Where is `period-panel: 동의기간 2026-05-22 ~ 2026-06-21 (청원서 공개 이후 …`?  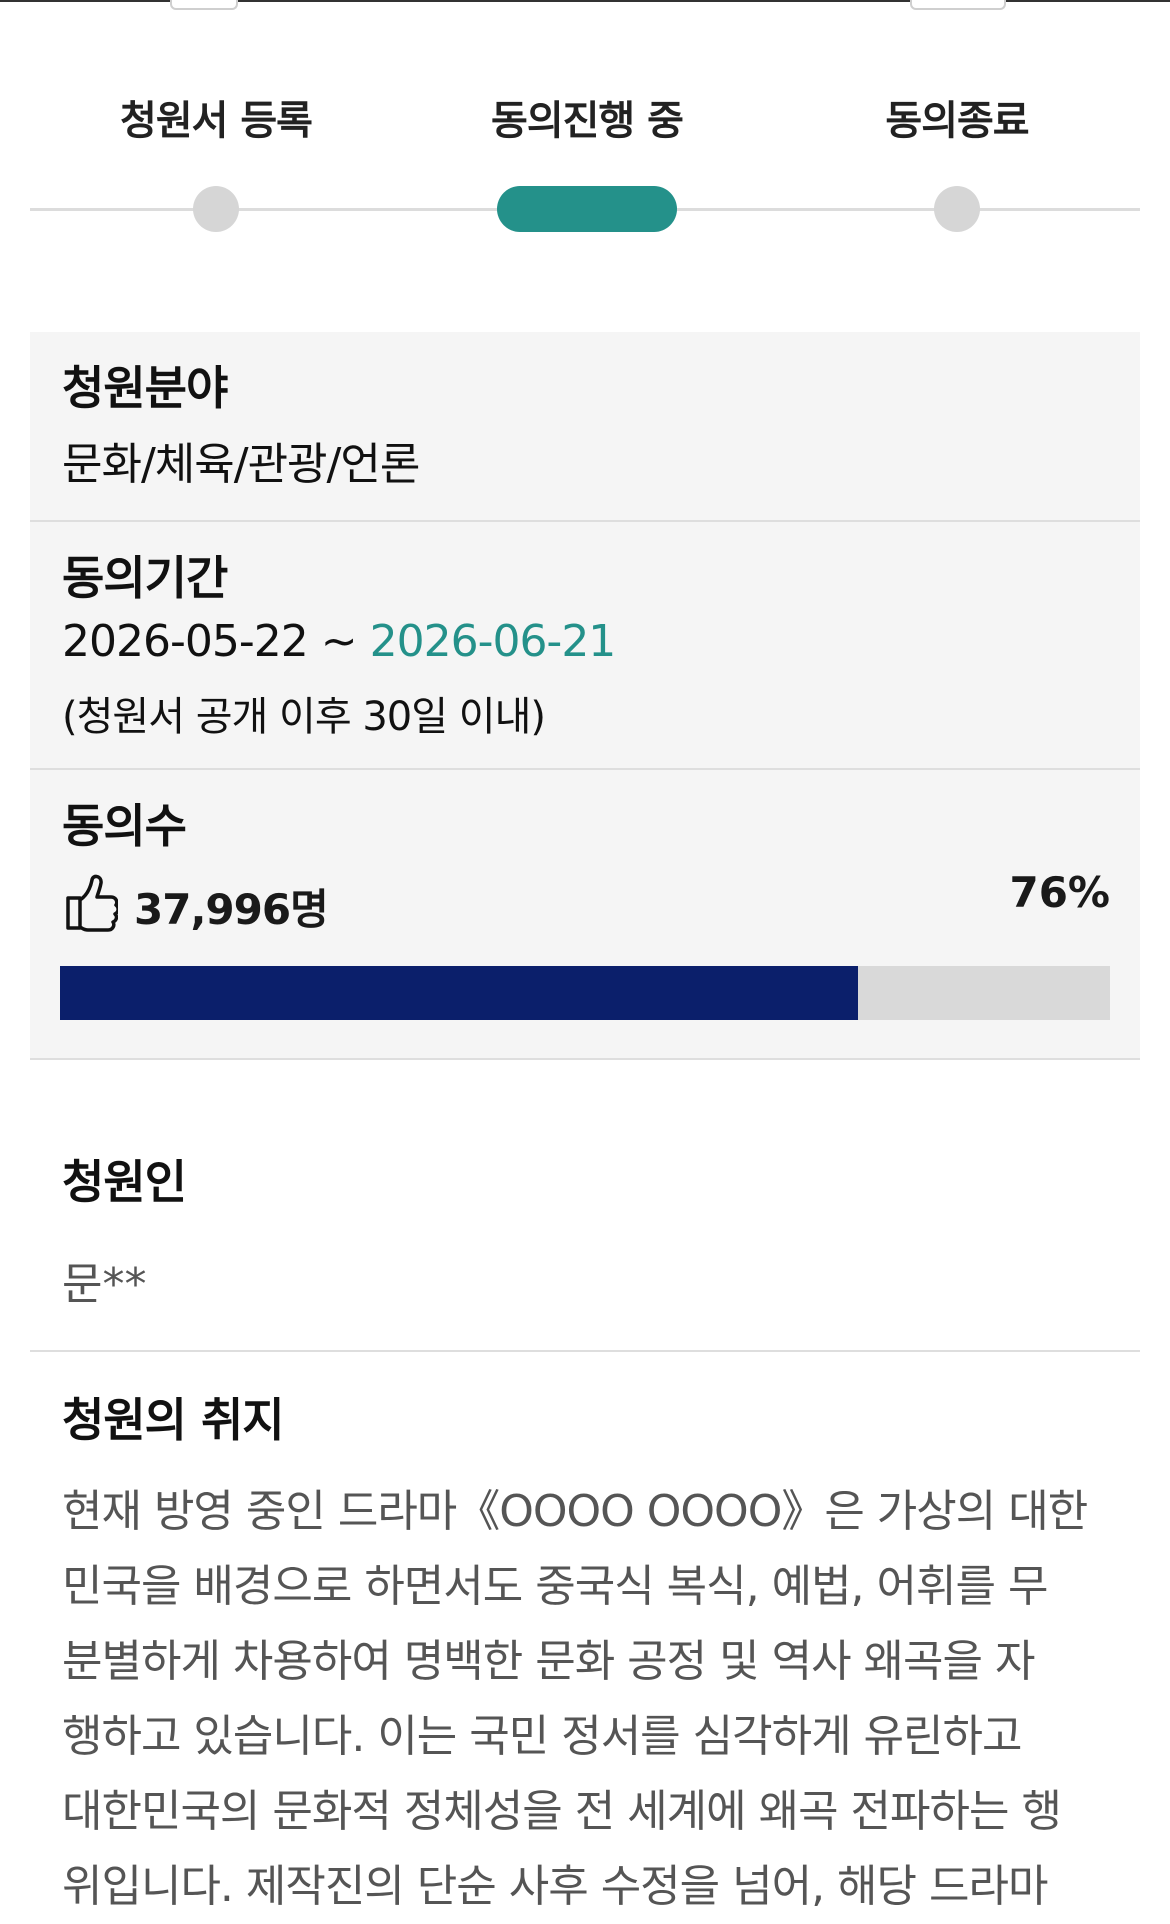 period-panel: 동의기간 2026-05-22 ~ 2026-06-21 (청원서 공개 이후 … is located at coordinates (585, 646).